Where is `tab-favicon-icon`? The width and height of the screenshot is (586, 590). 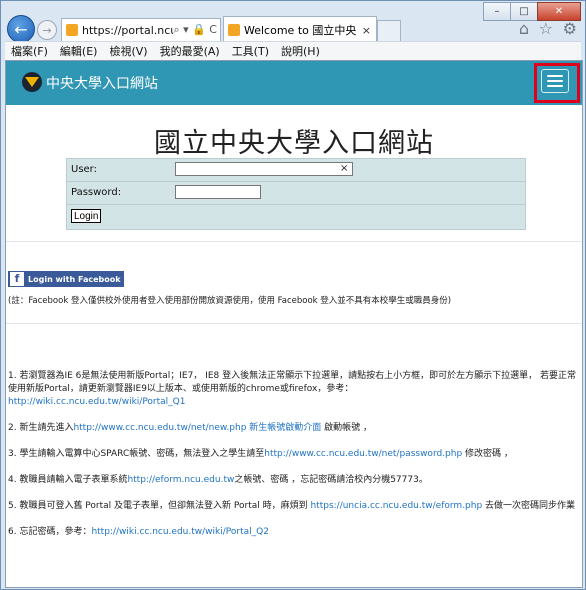
tab-favicon-icon is located at coordinates (234, 30).